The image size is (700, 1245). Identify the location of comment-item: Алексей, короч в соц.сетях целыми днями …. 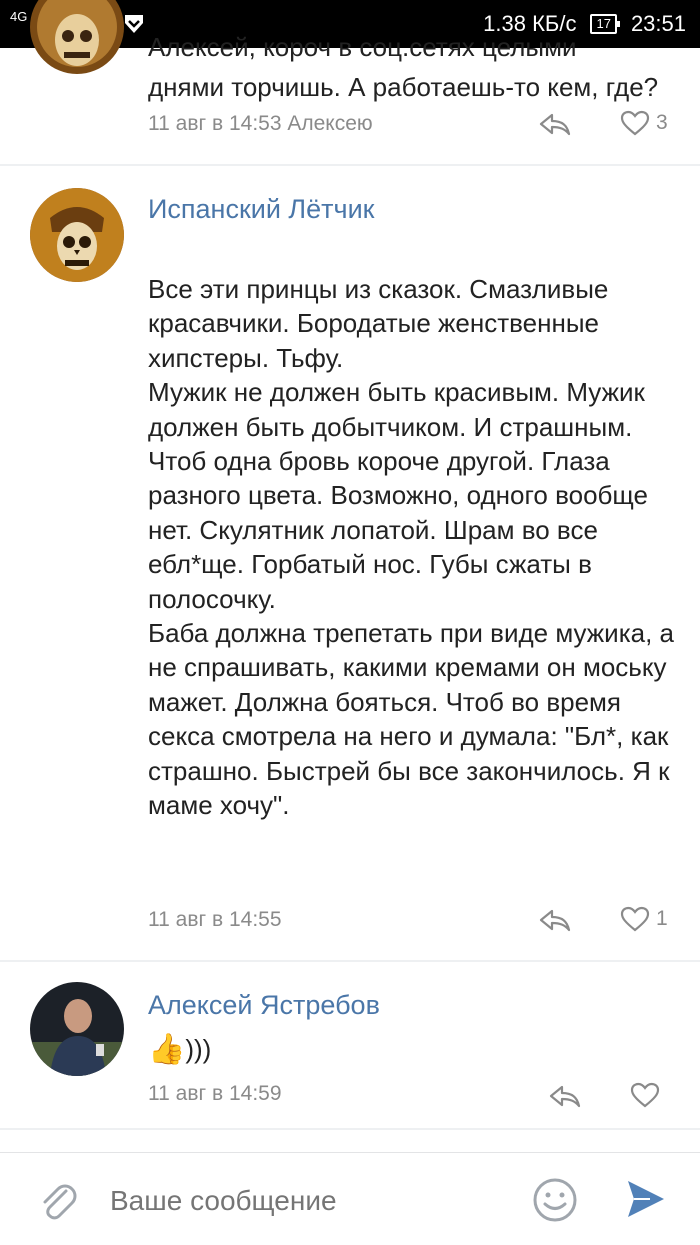
(350, 82).